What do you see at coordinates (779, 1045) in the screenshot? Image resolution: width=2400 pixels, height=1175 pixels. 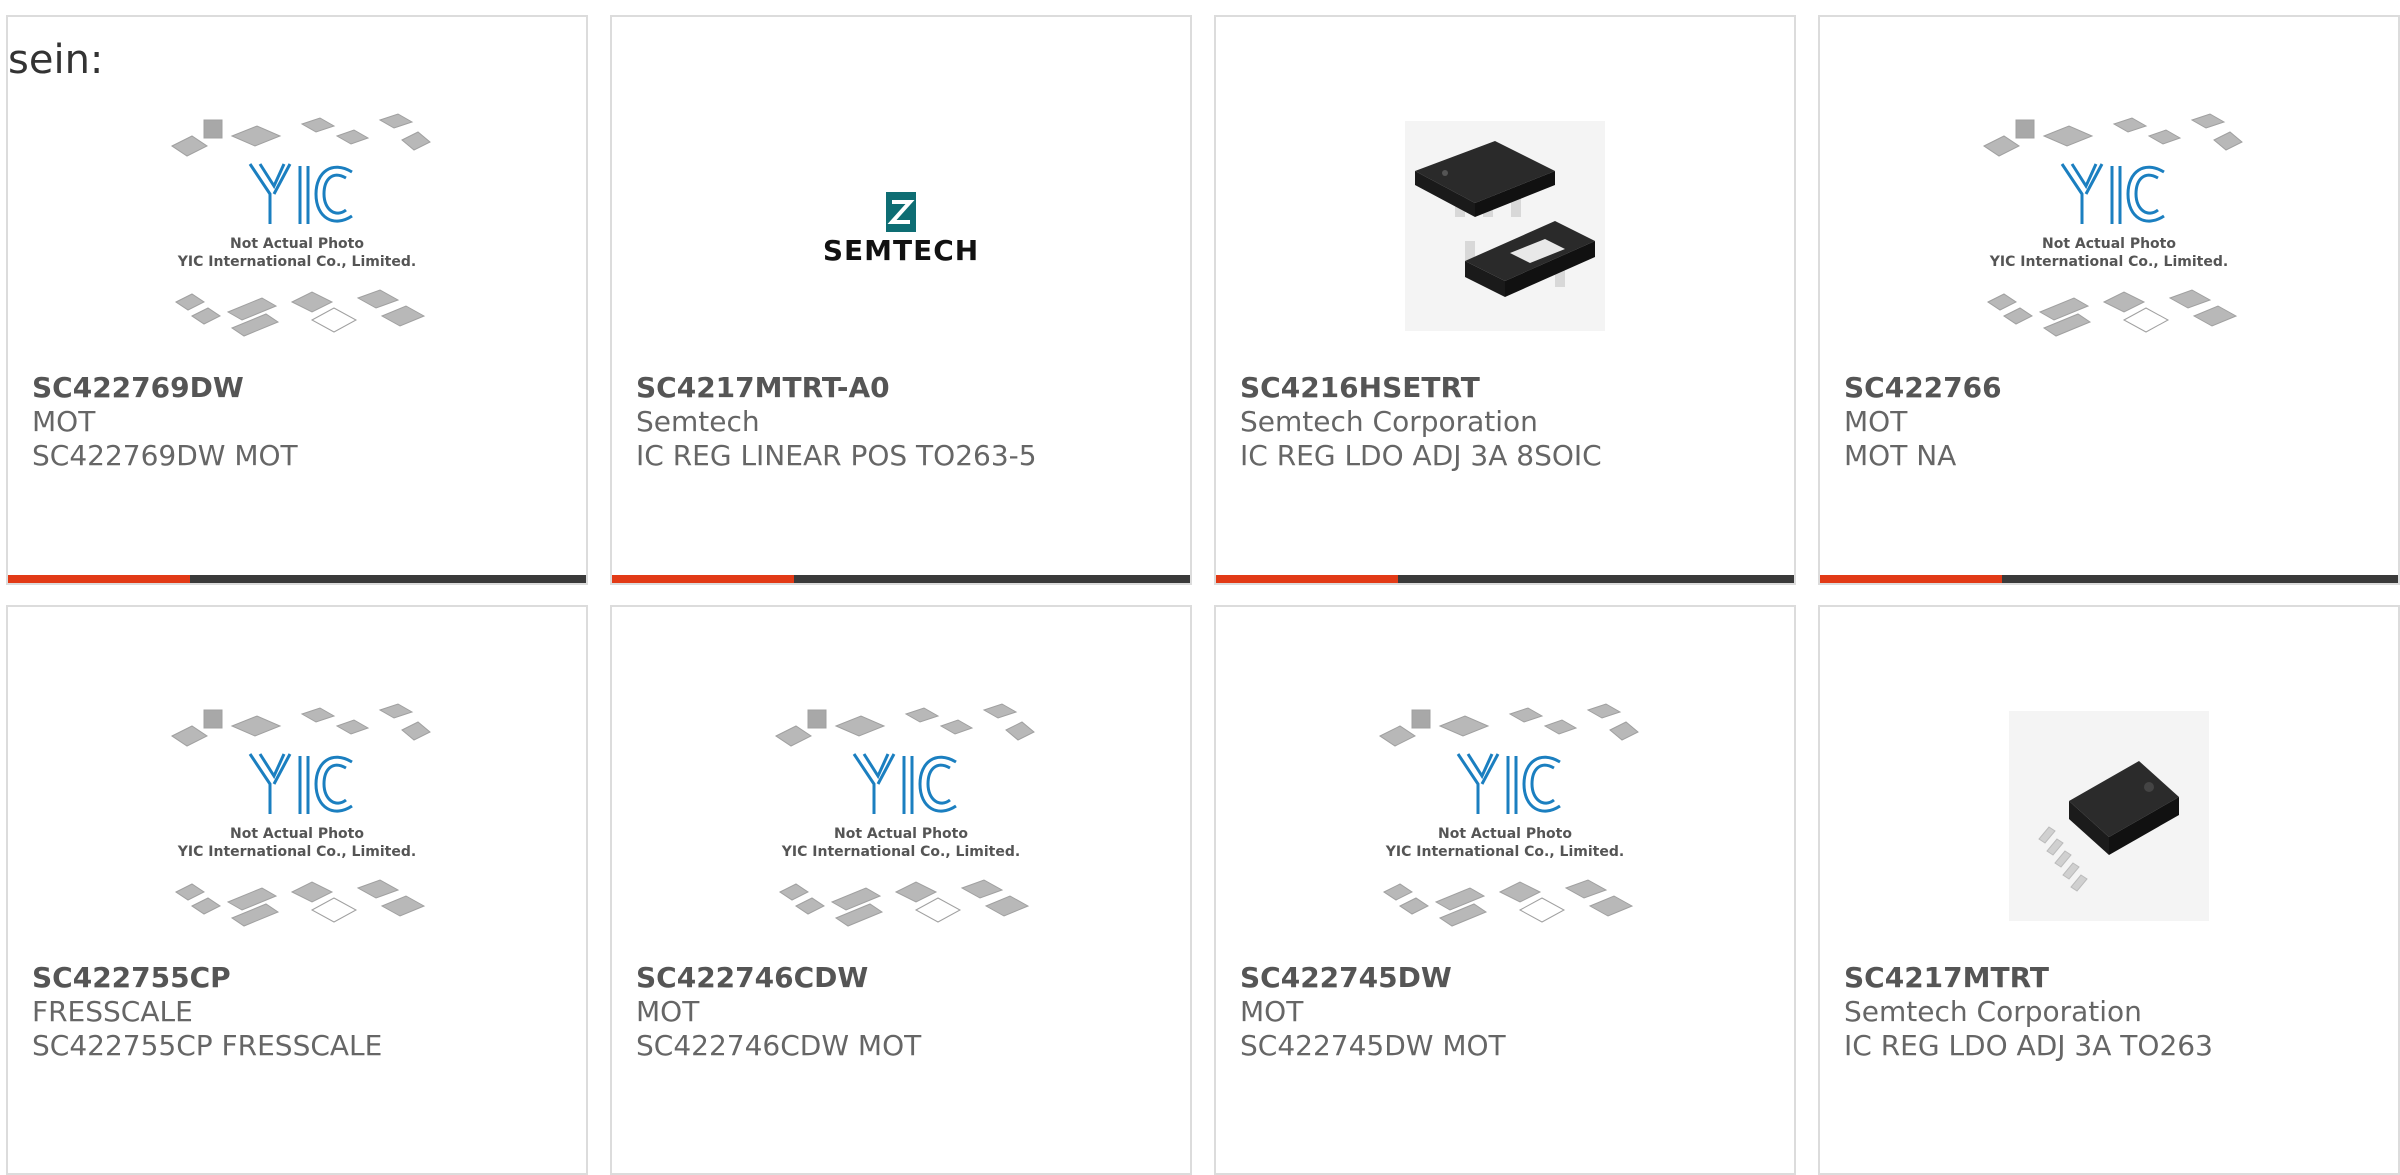 I see `part-description: SC422746CDW MOT` at bounding box center [779, 1045].